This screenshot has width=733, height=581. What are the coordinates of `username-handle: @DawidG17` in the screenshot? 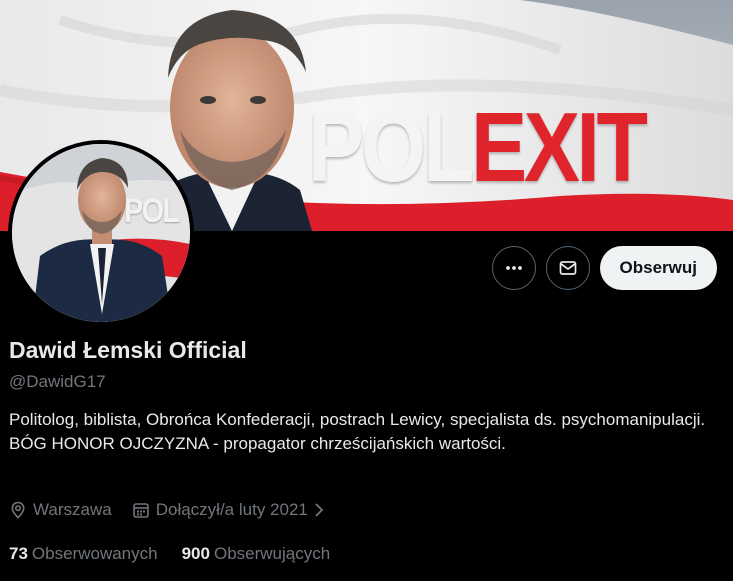 It's located at (57, 381).